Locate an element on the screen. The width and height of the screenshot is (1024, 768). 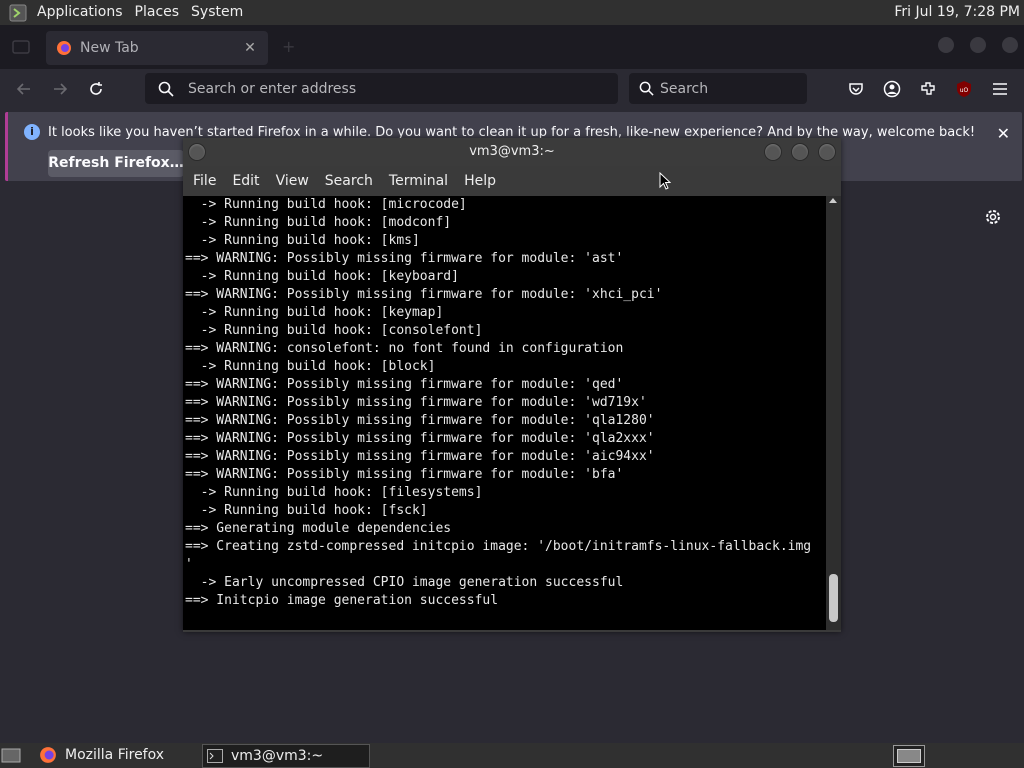
info-icon: i is located at coordinates (32, 132).